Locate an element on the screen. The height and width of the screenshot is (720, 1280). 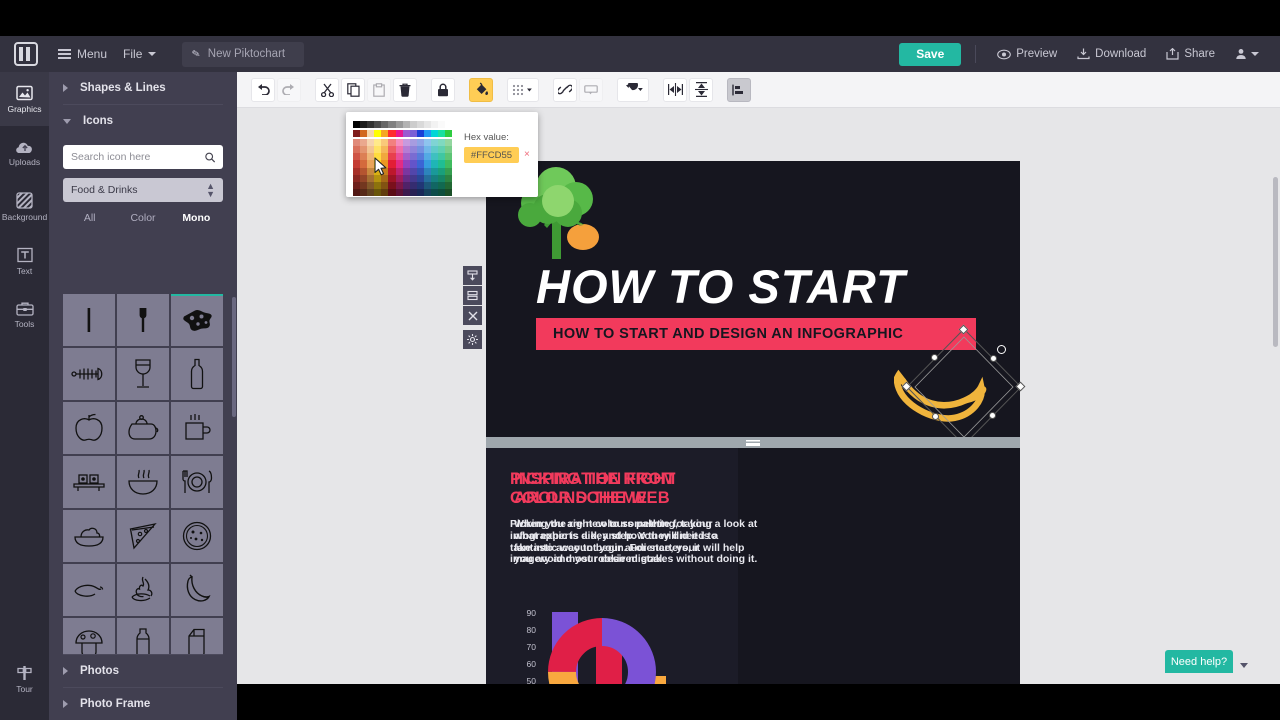
donut-chart is located at coordinates (602, 651).